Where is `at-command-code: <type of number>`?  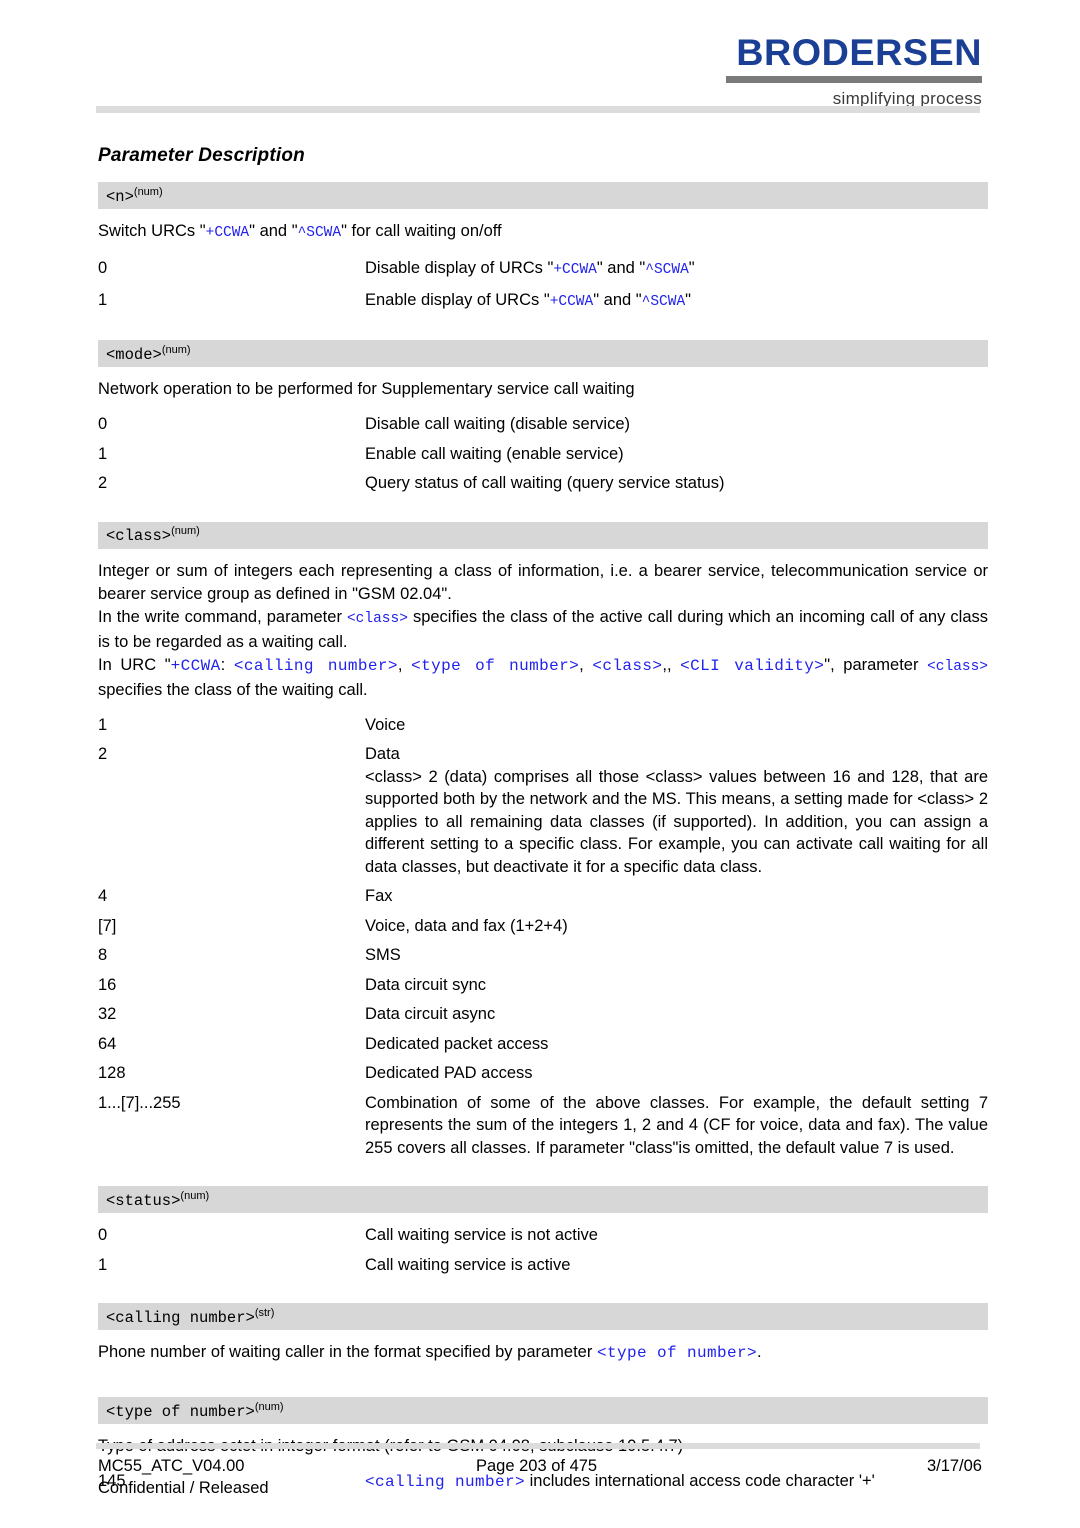 at-command-code: <type of number> is located at coordinates (676, 1353).